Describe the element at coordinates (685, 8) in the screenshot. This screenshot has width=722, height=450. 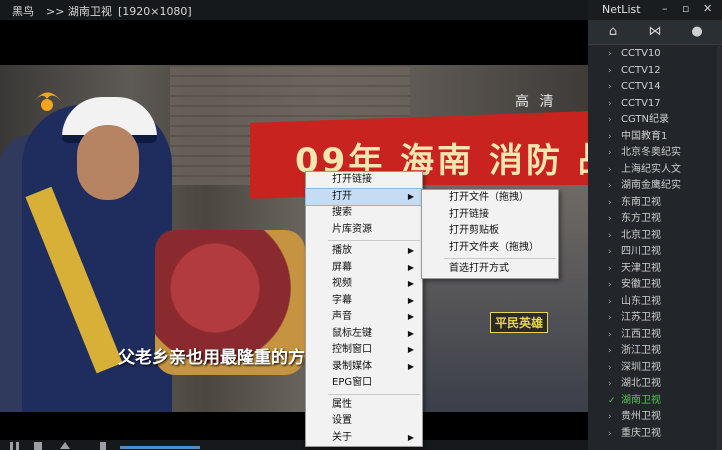
I see `restore-icon: ▫` at that location.